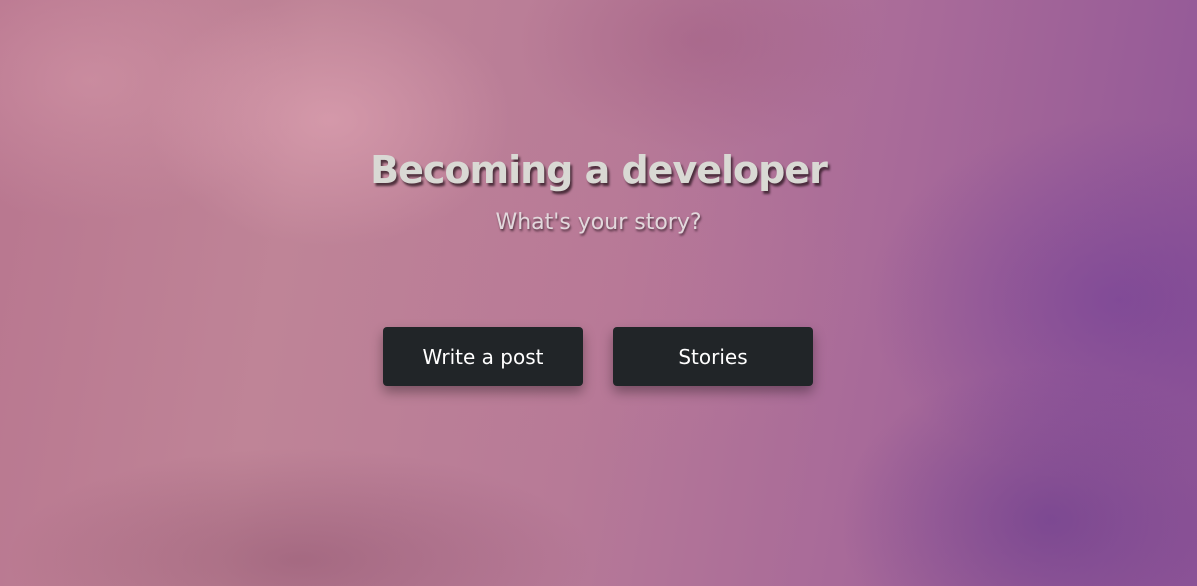 This screenshot has width=1197, height=586. What do you see at coordinates (483, 356) in the screenshot?
I see `write-post-button: Write a post` at bounding box center [483, 356].